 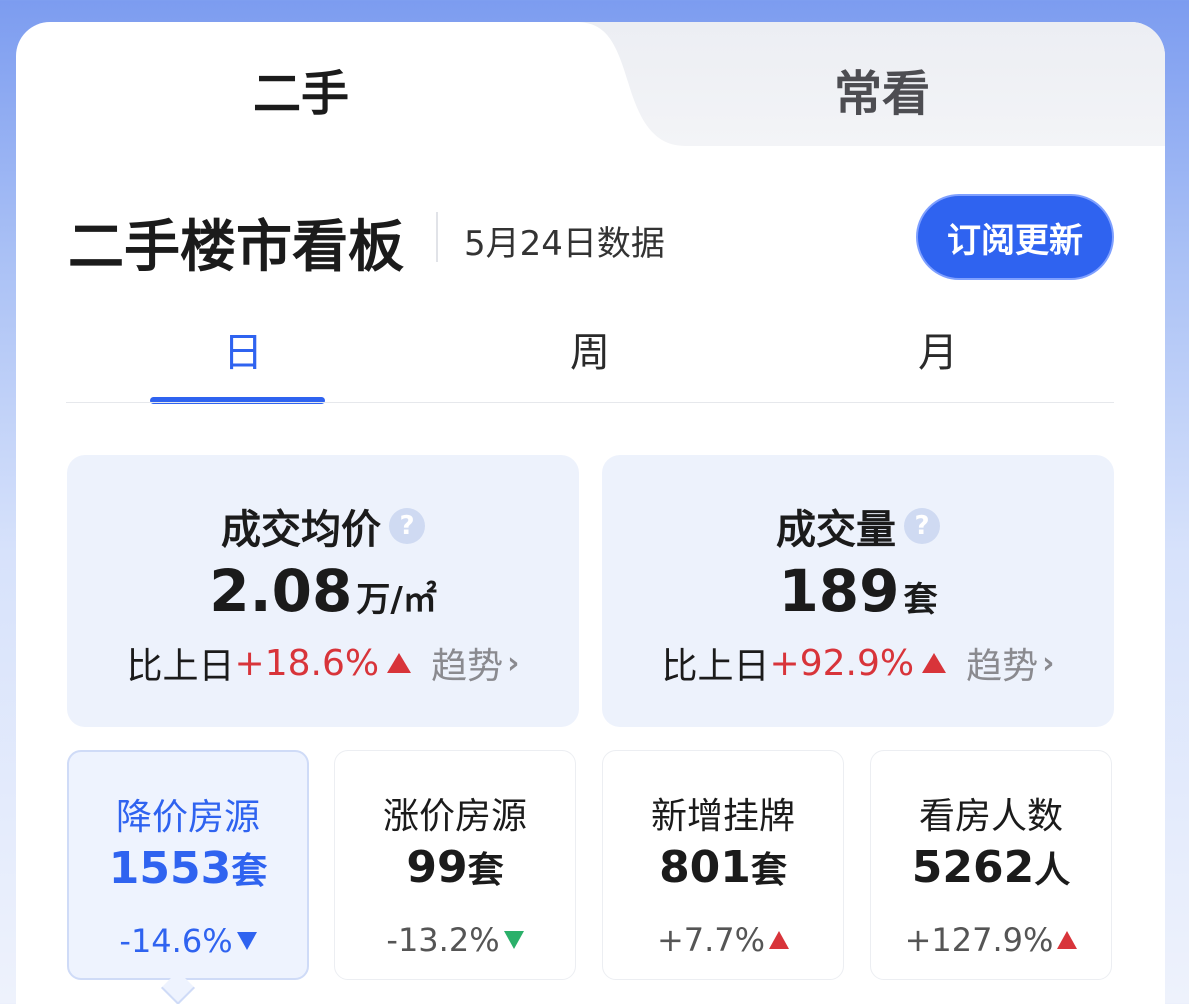 What do you see at coordinates (722, 816) in the screenshot?
I see `mini-stat-label: 新增挂牌` at bounding box center [722, 816].